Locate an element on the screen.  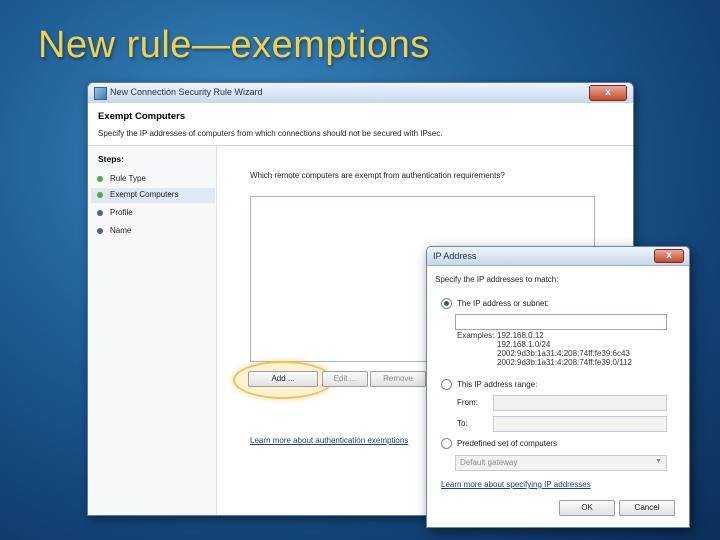
predefined-option-label: Predefined set of computers is located at coordinates (507, 443).